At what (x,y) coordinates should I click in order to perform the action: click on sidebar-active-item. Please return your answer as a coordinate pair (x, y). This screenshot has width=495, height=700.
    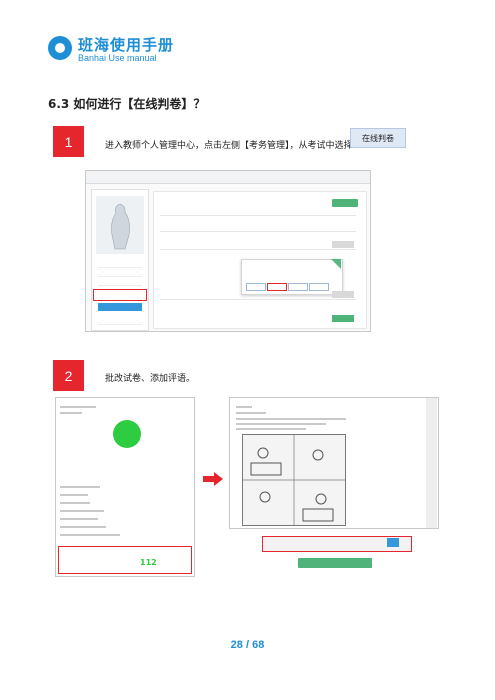
    Looking at the image, I should click on (120, 307).